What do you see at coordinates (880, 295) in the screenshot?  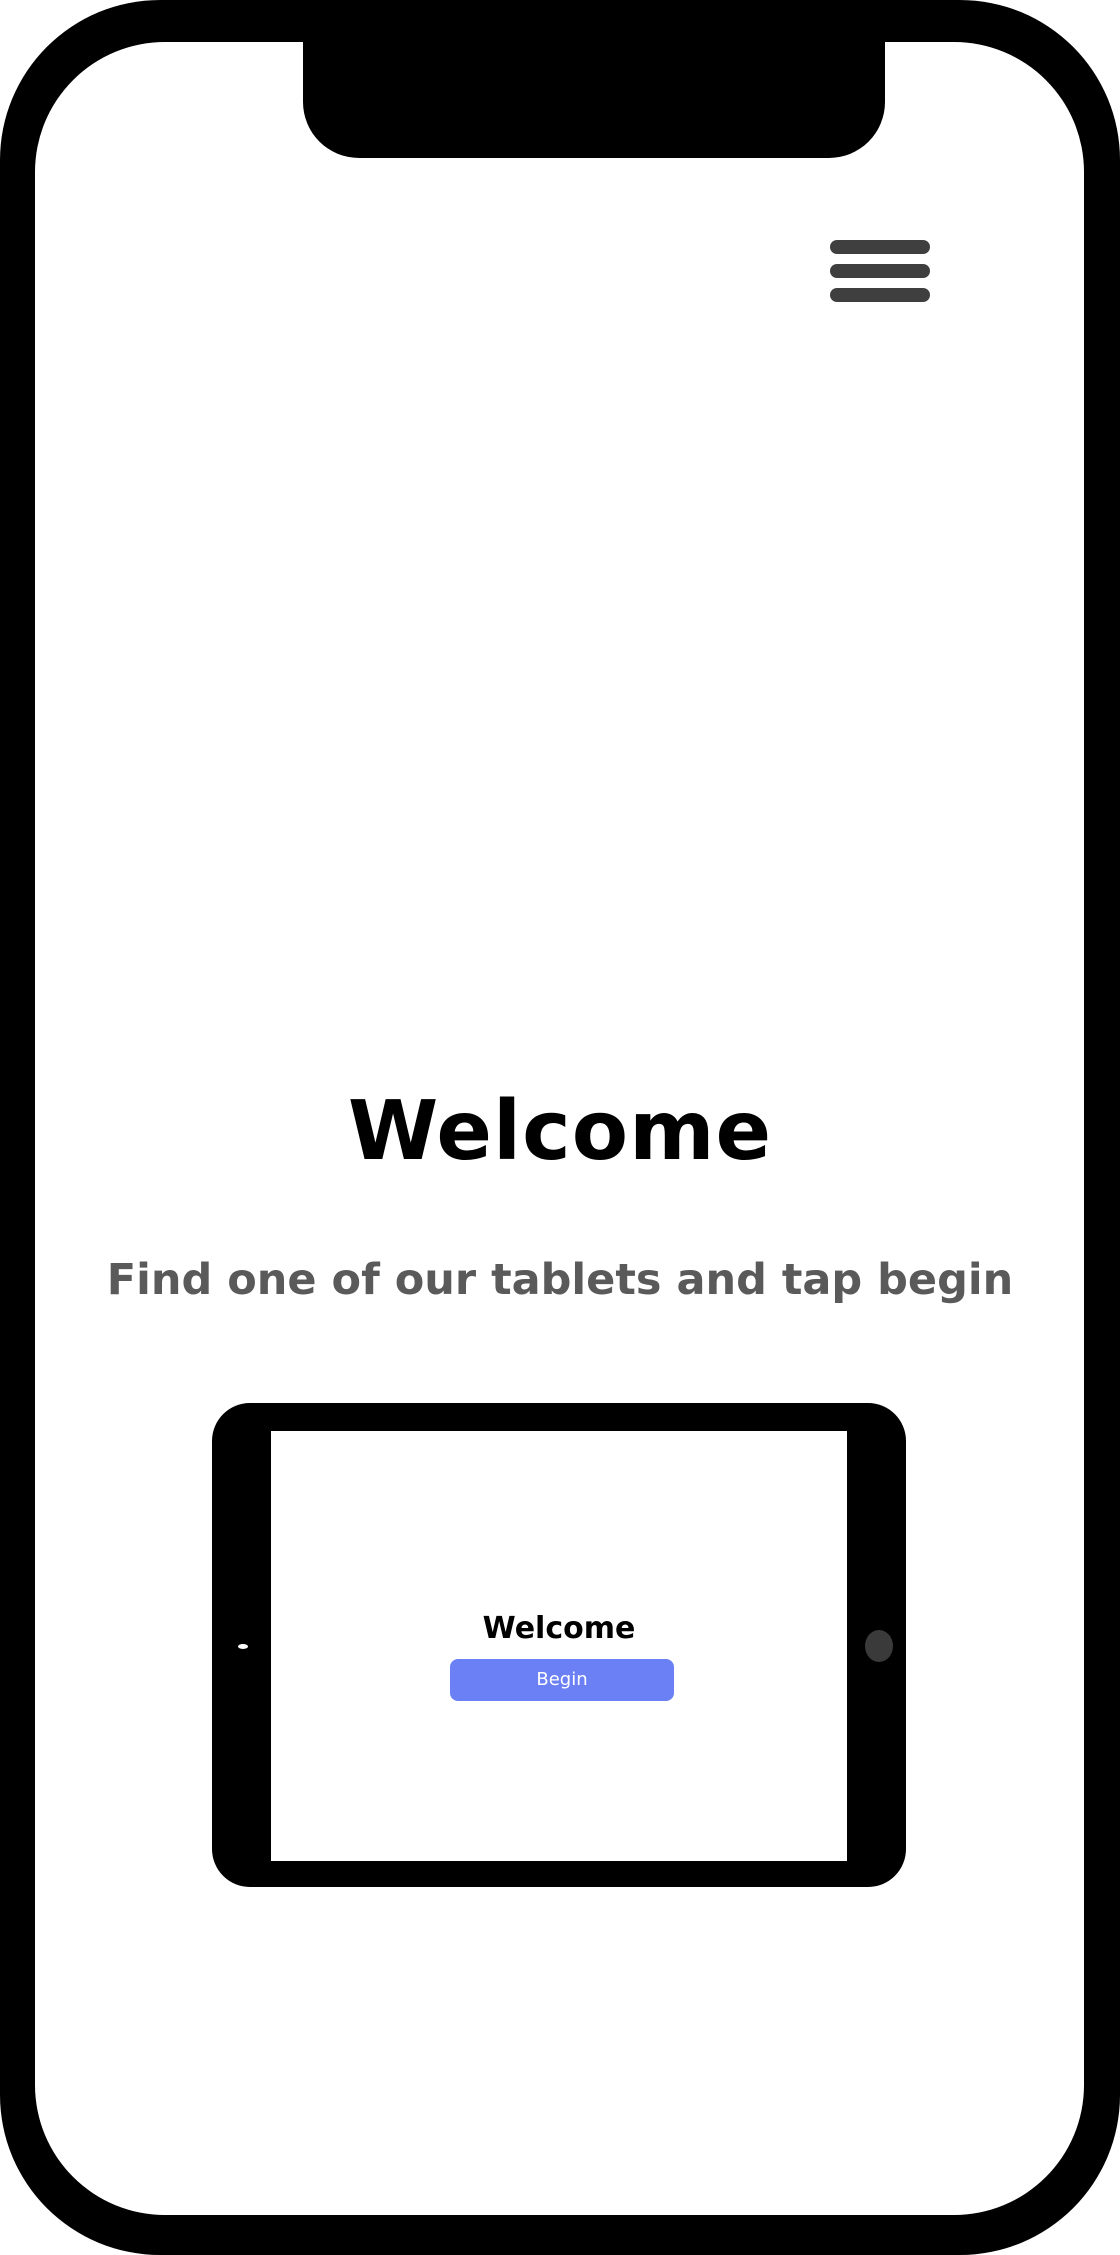 I see `menu-bar-bottom` at bounding box center [880, 295].